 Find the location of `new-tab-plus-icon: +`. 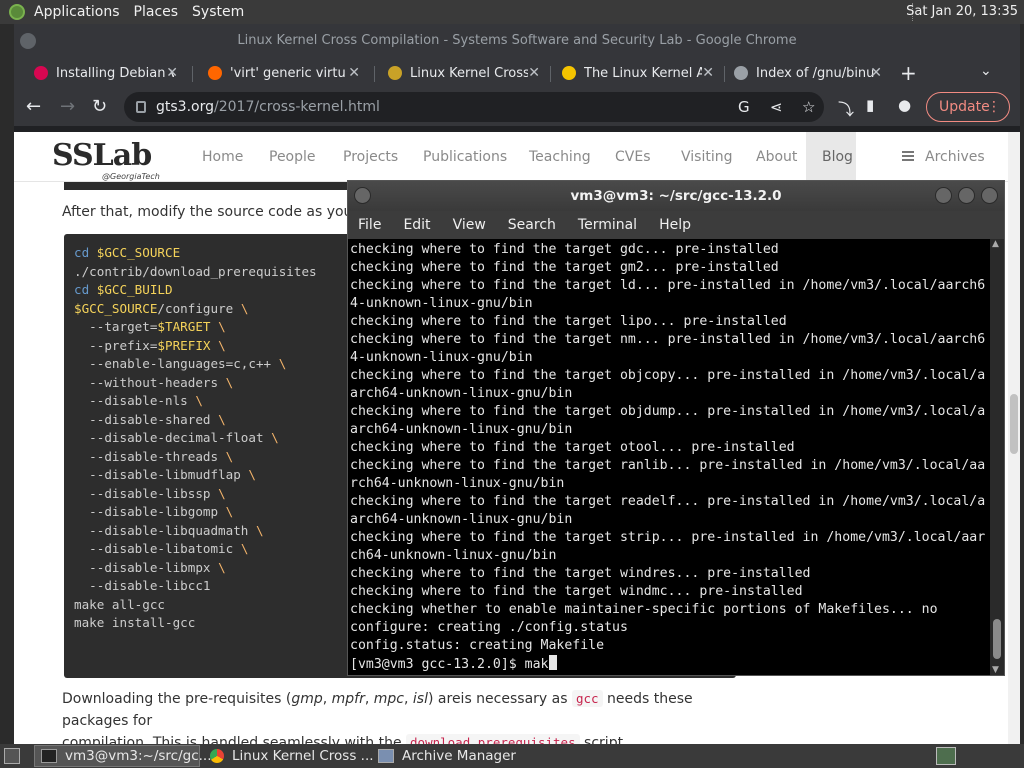

new-tab-plus-icon: + is located at coordinates (908, 73).